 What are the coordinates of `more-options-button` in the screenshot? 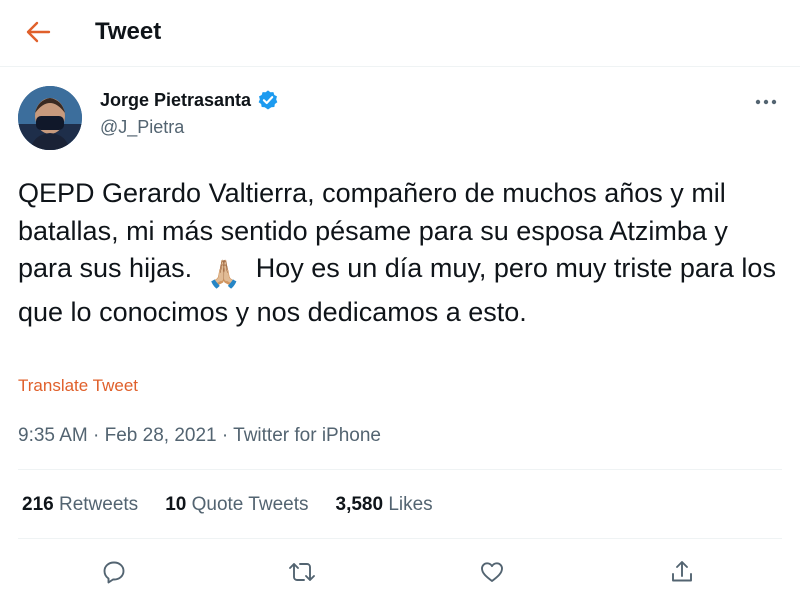 It's located at (766, 102).